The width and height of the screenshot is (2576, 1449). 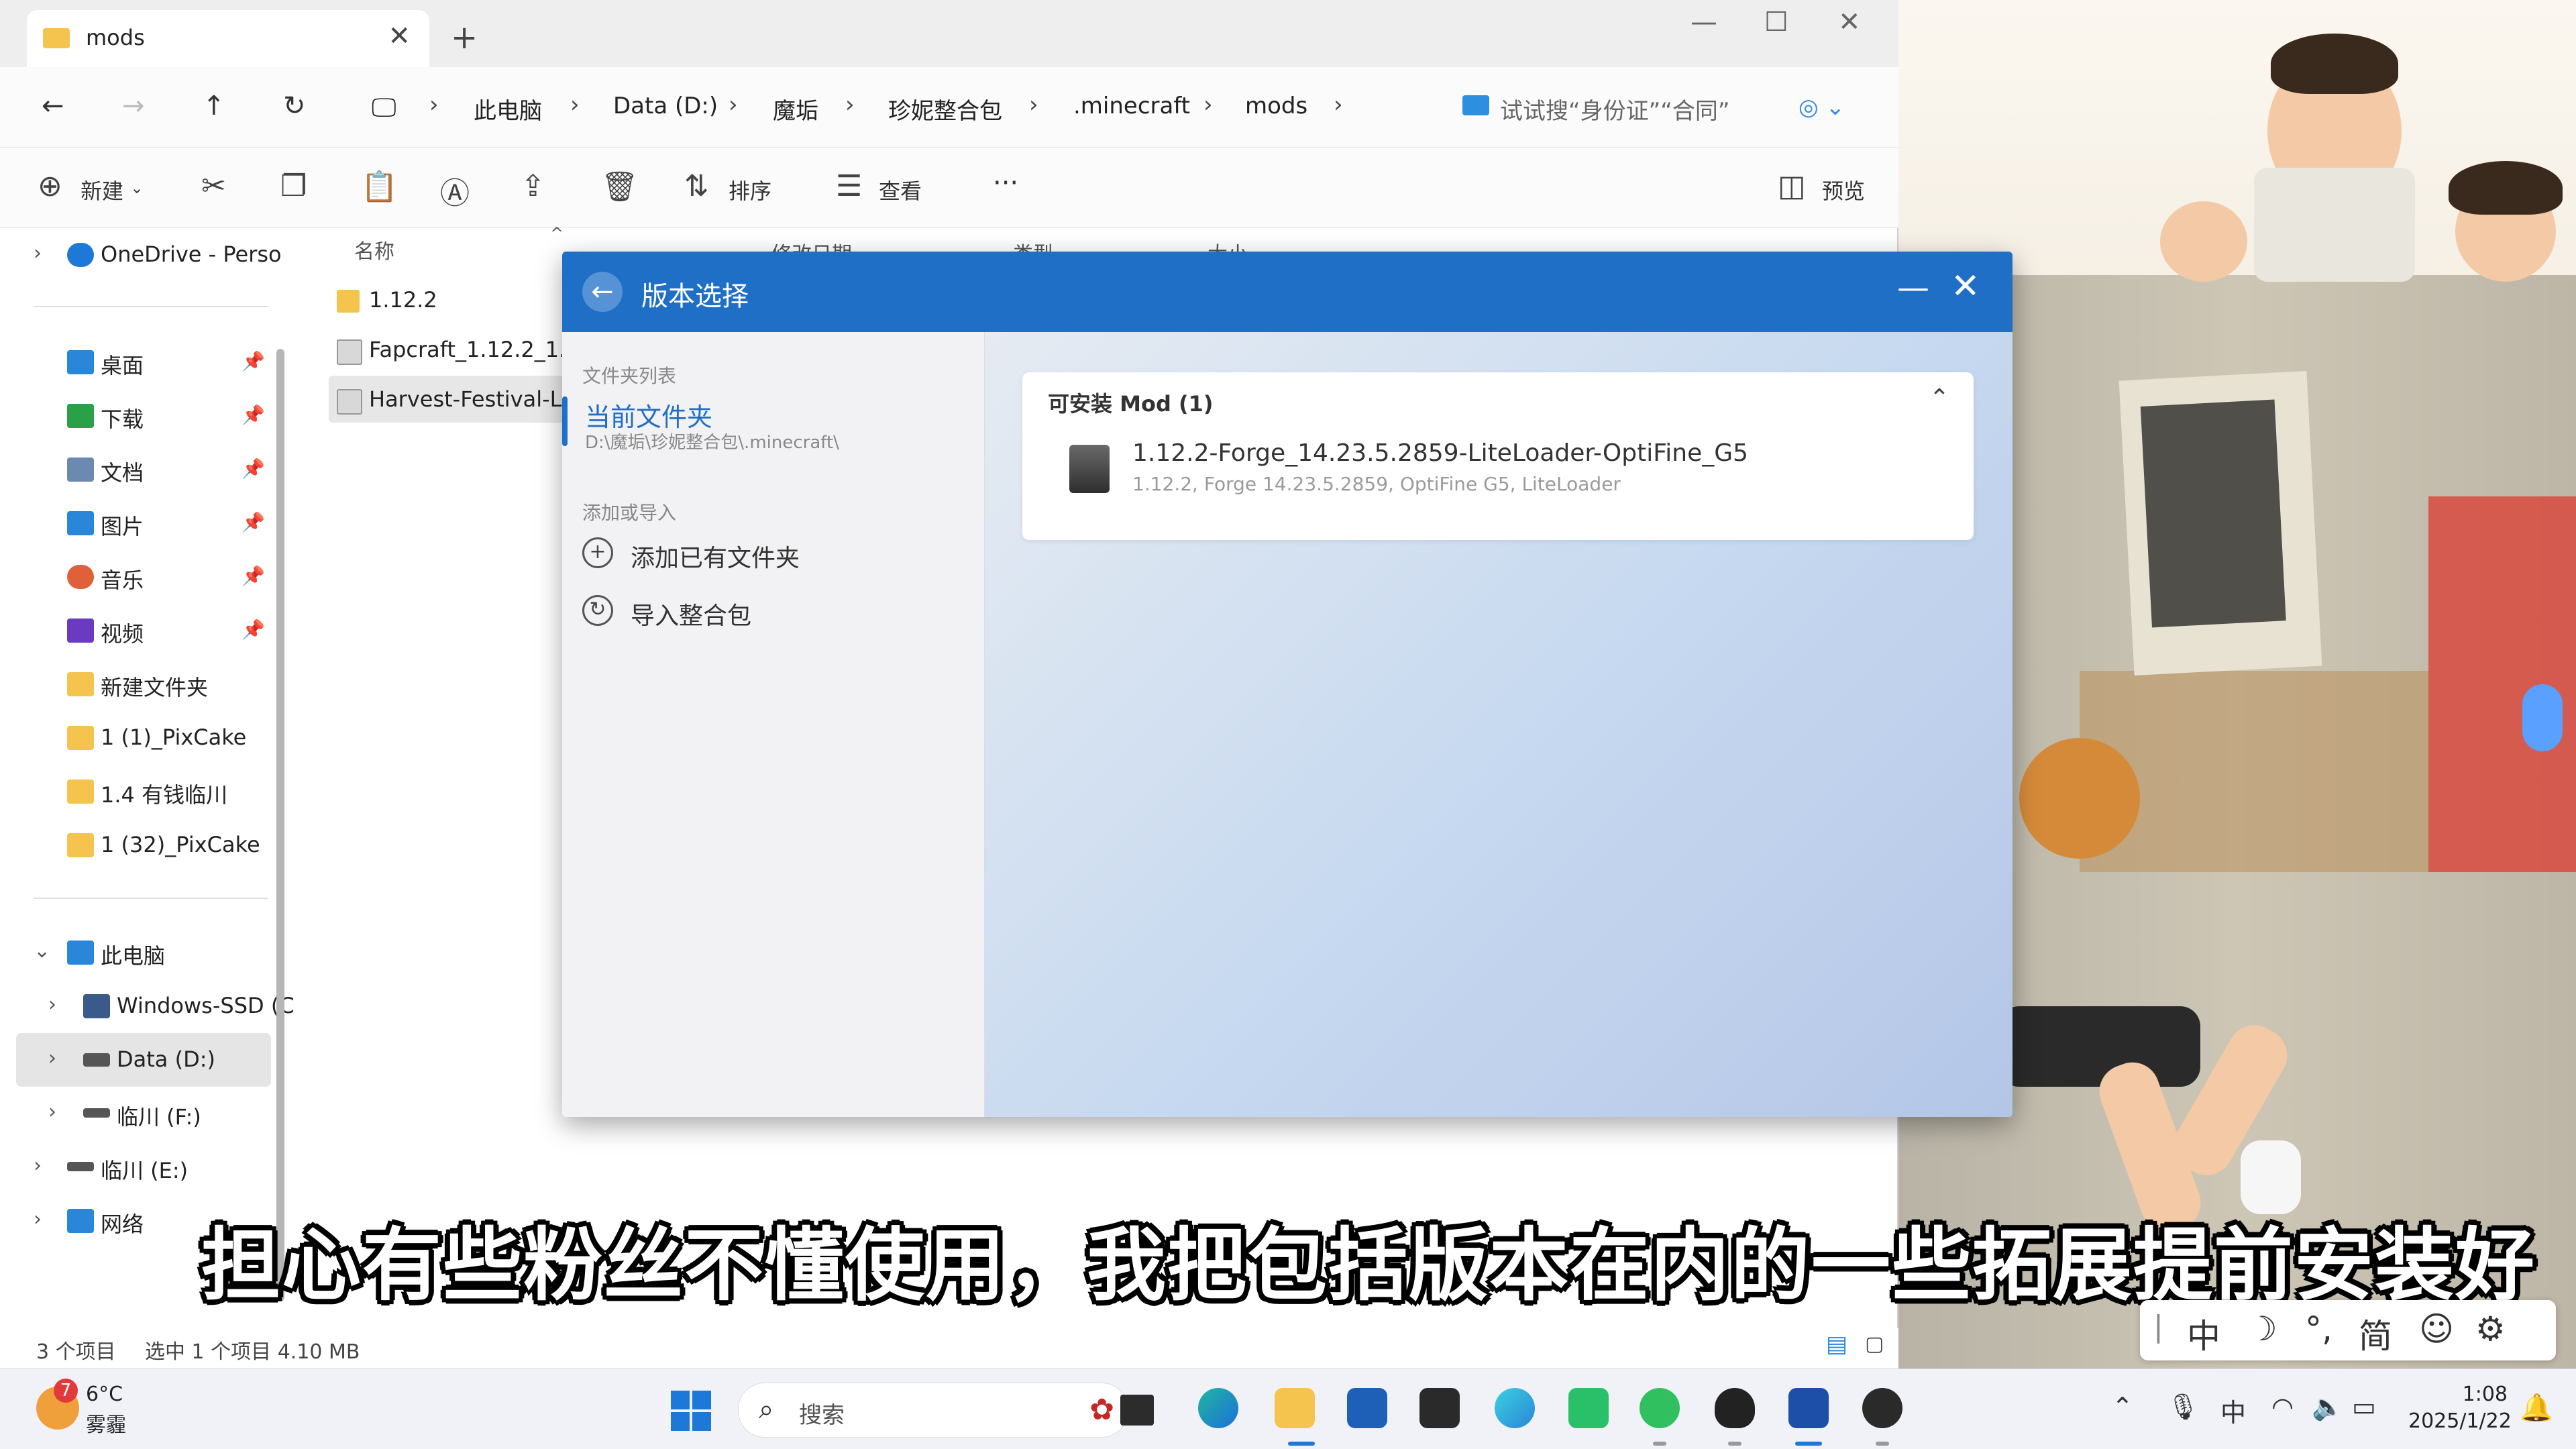 I want to click on column-header-name: 名称, so click(x=374, y=249).